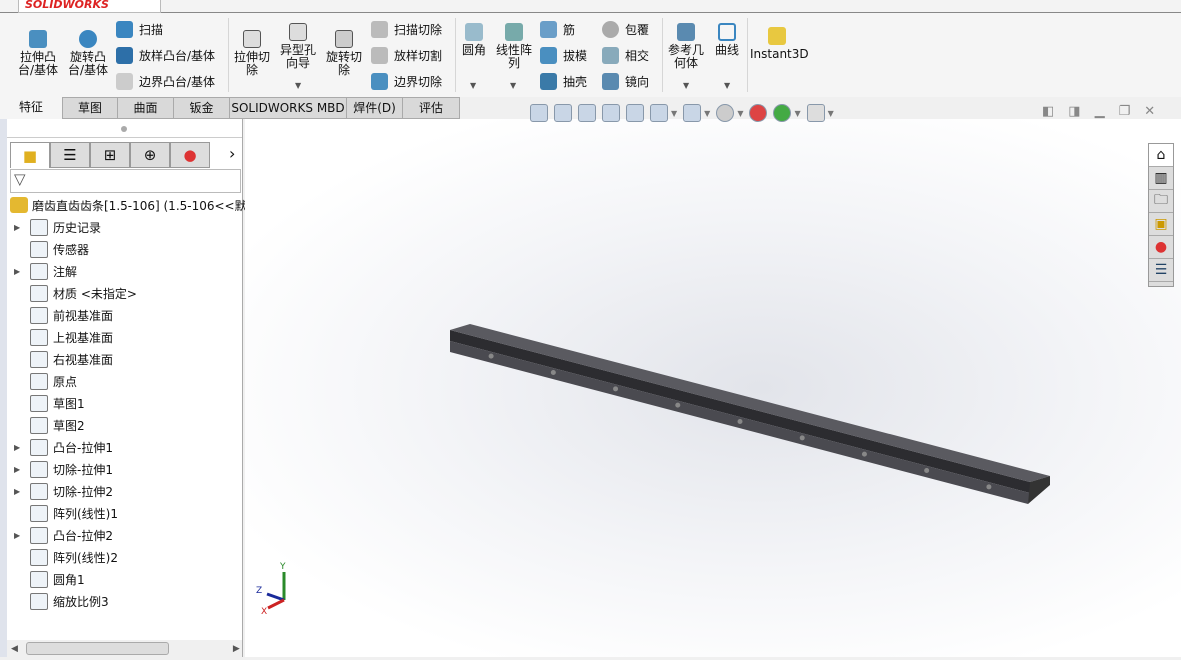  I want to click on appearances-scenes-icon: ●, so click(1161, 247).